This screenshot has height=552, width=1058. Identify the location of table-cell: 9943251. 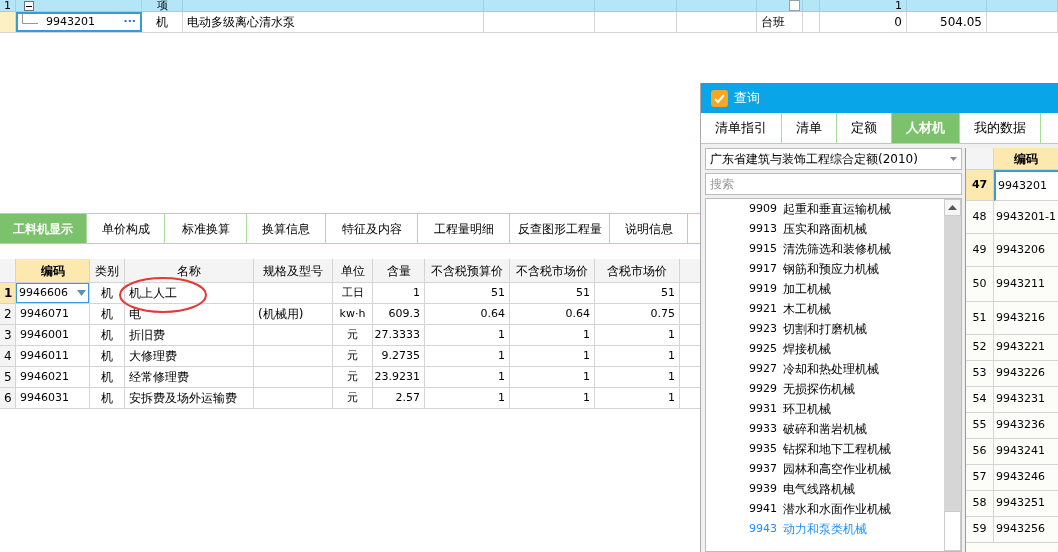
(1026, 504).